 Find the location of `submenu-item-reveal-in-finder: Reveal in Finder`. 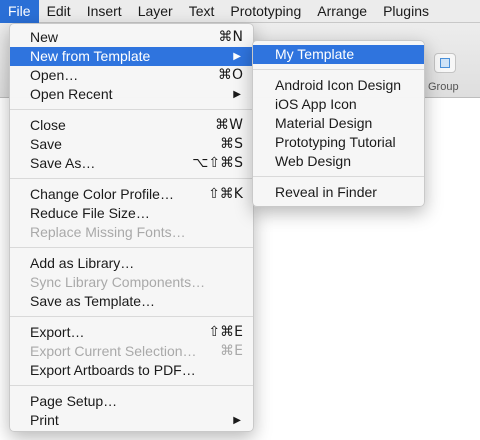

submenu-item-reveal-in-finder: Reveal in Finder is located at coordinates (338, 192).